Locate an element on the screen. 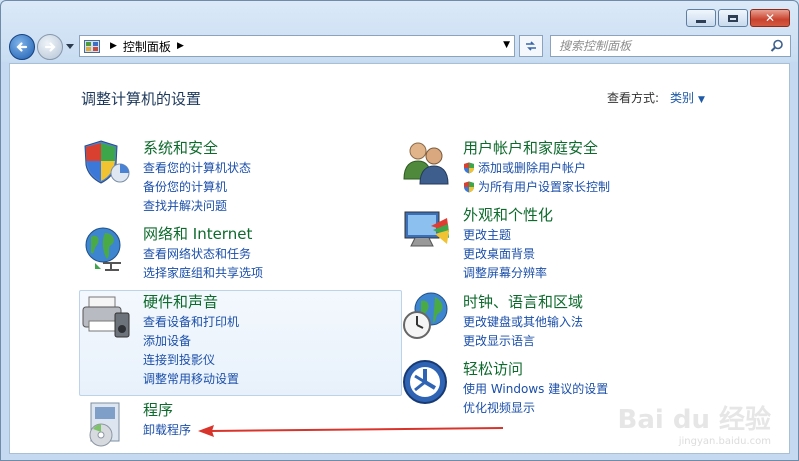 The image size is (799, 461). view-by-value: 类别 is located at coordinates (682, 98).